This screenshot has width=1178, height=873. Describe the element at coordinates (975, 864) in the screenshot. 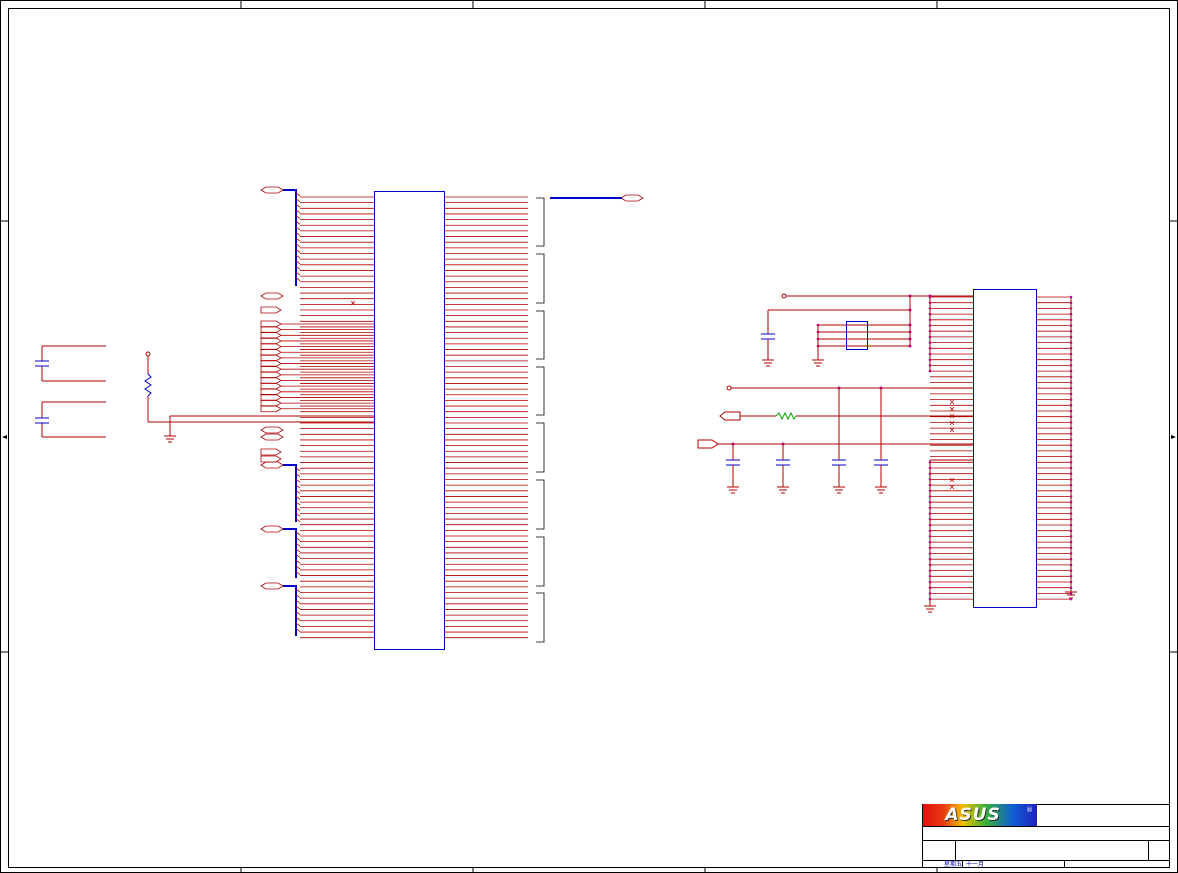

I see `month-label: 十一月` at that location.